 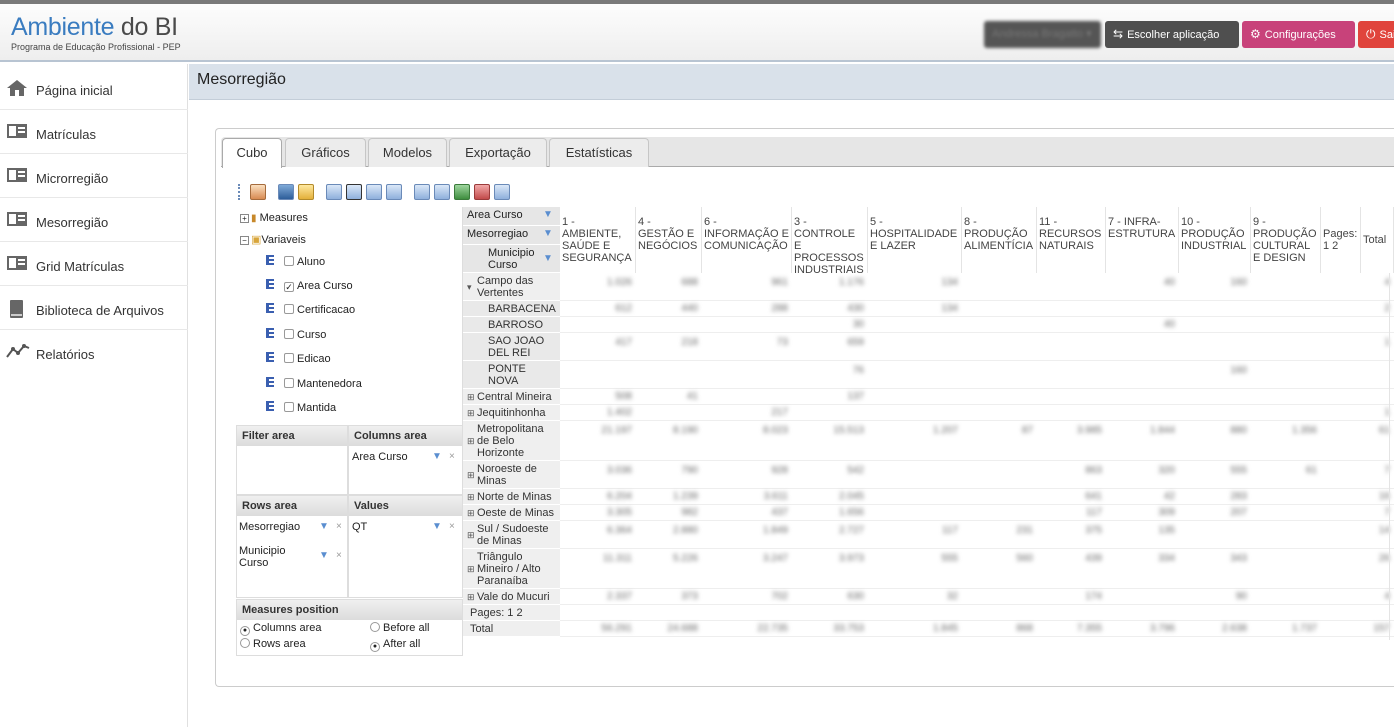 I want to click on row-header: ⊞ Jequitinhonha, so click(x=511, y=413).